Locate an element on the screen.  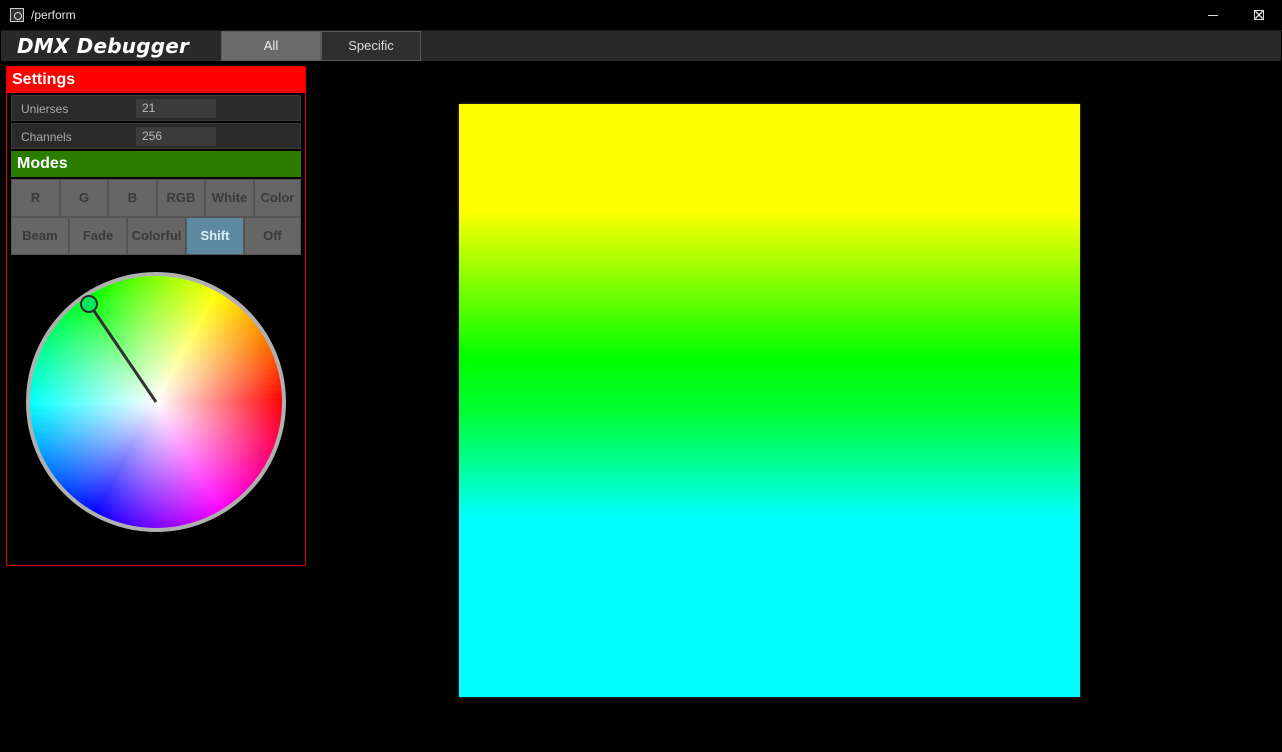
channels-row: Channels 256 is located at coordinates (156, 136).